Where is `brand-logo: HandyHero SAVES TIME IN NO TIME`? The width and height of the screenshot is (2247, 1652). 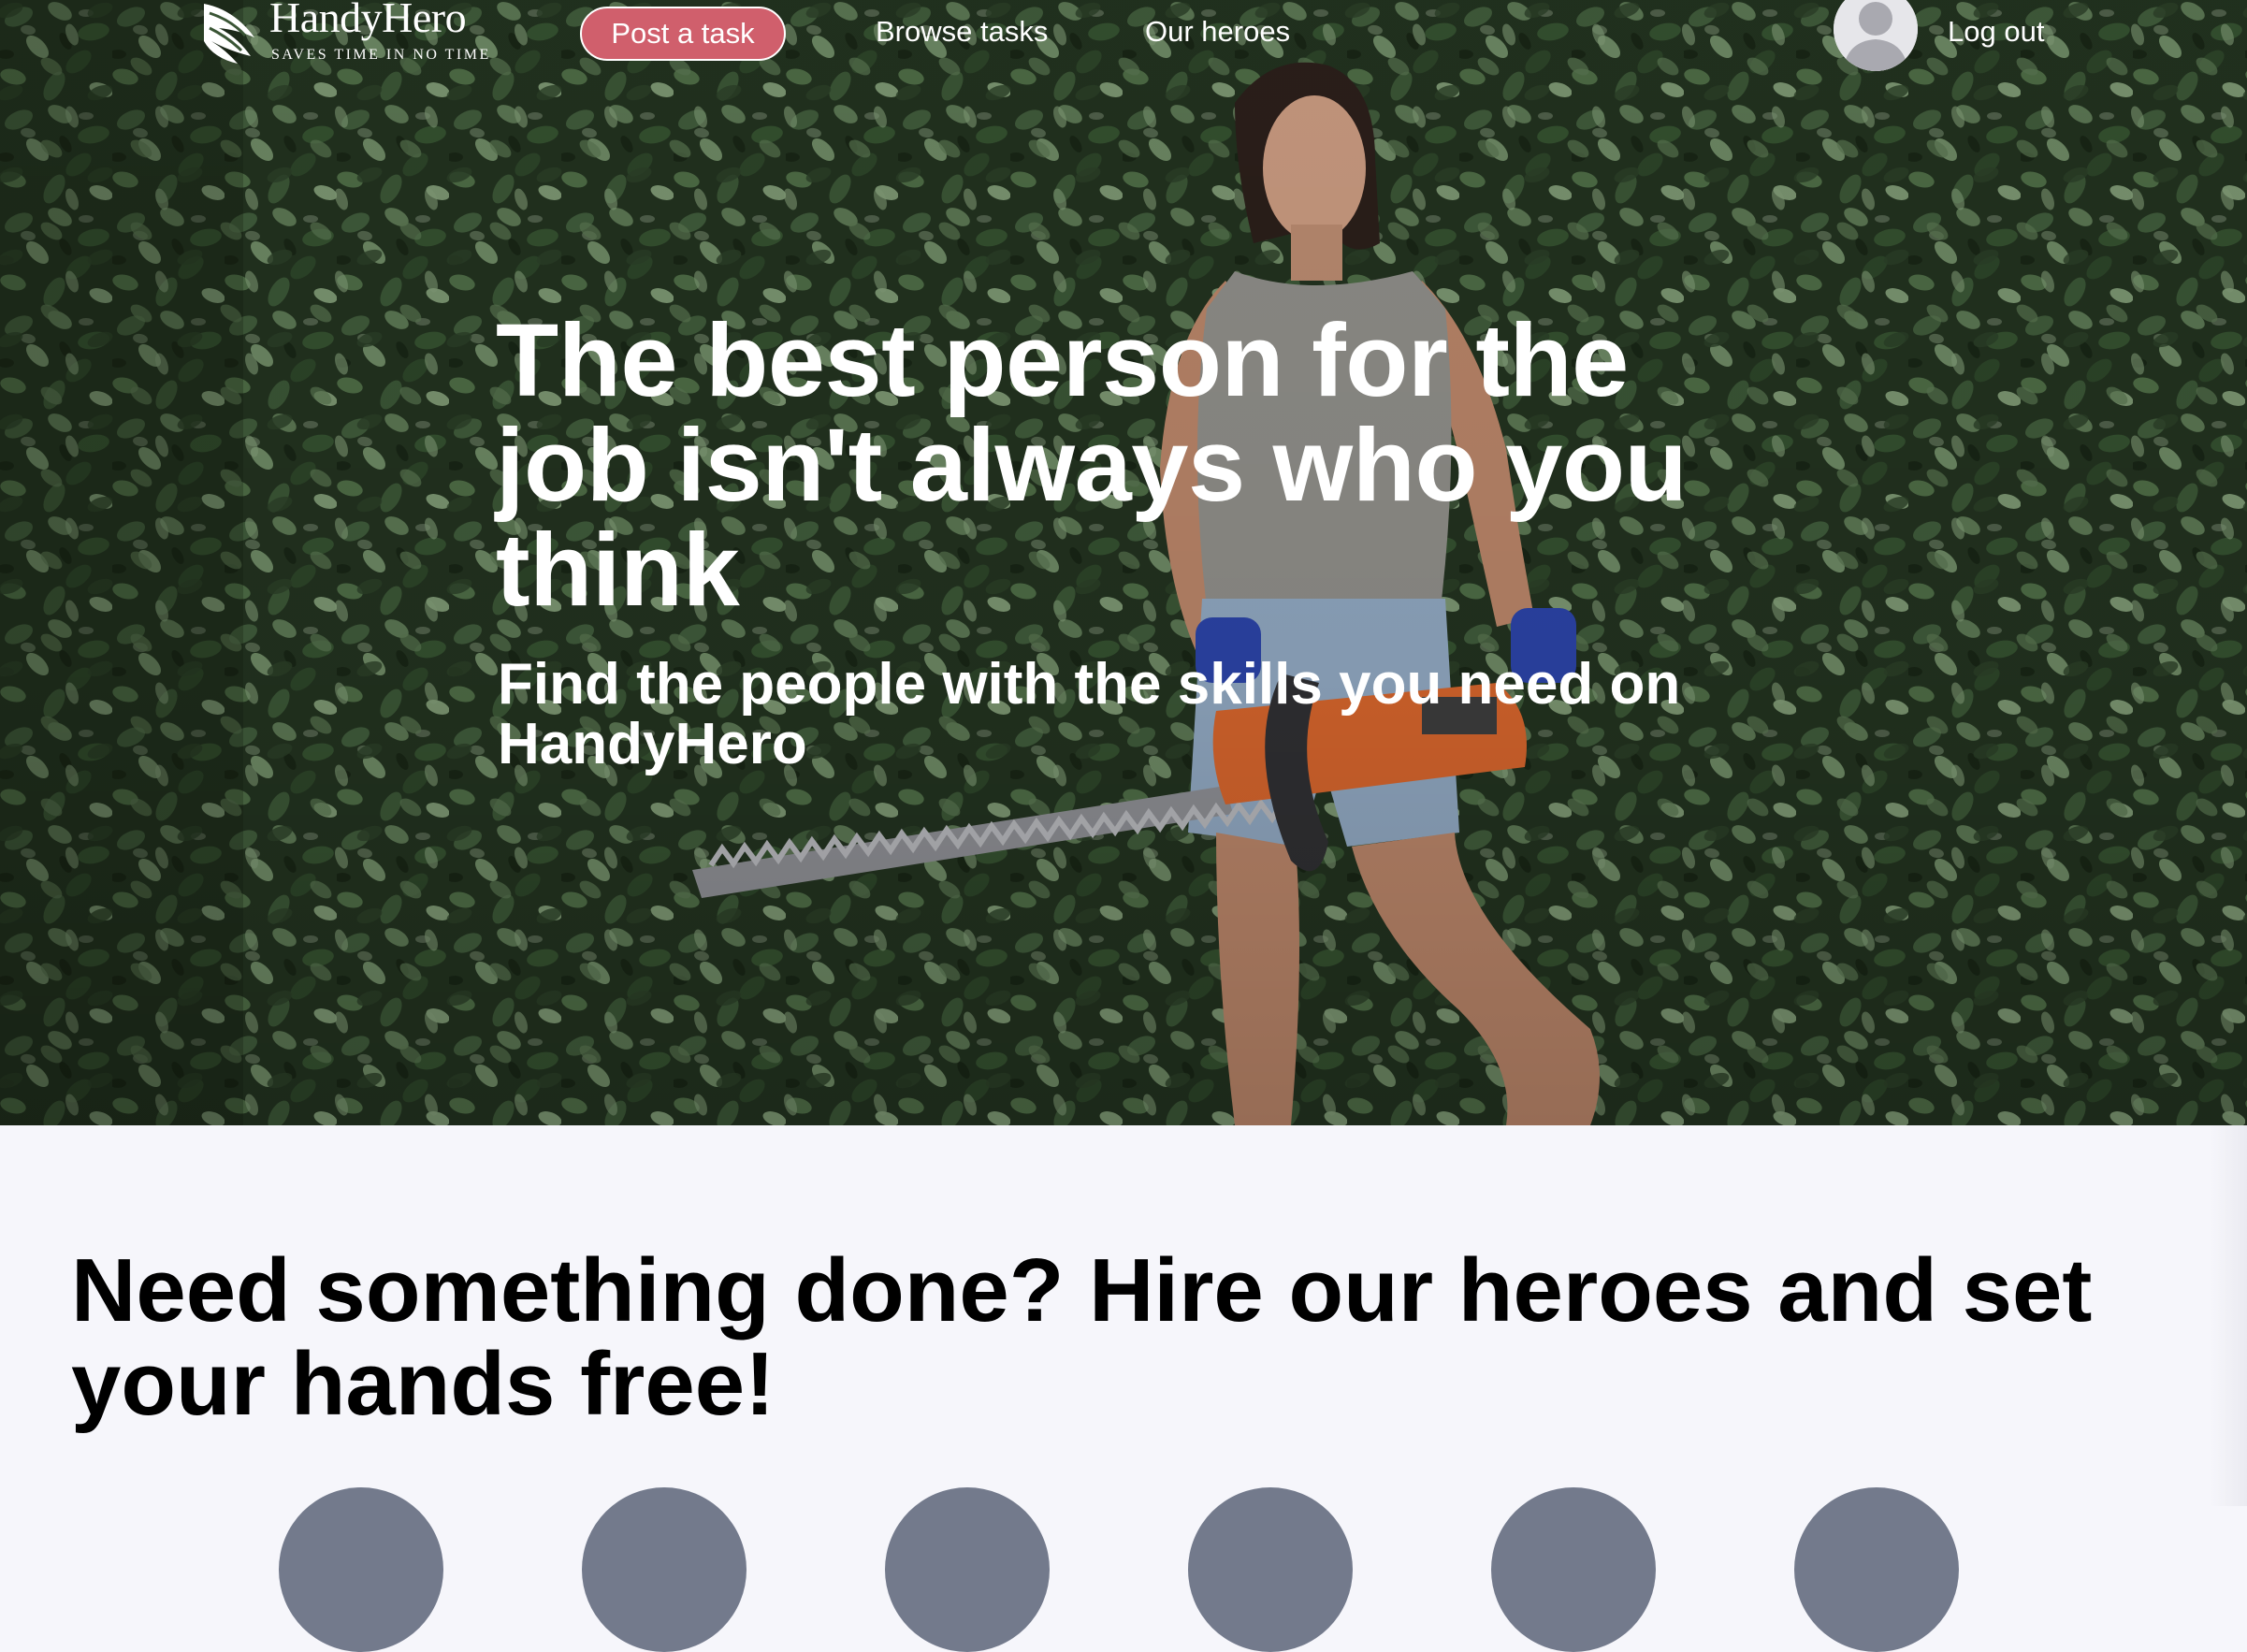
brand-logo: HandyHero SAVES TIME IN NO TIME is located at coordinates (344, 33).